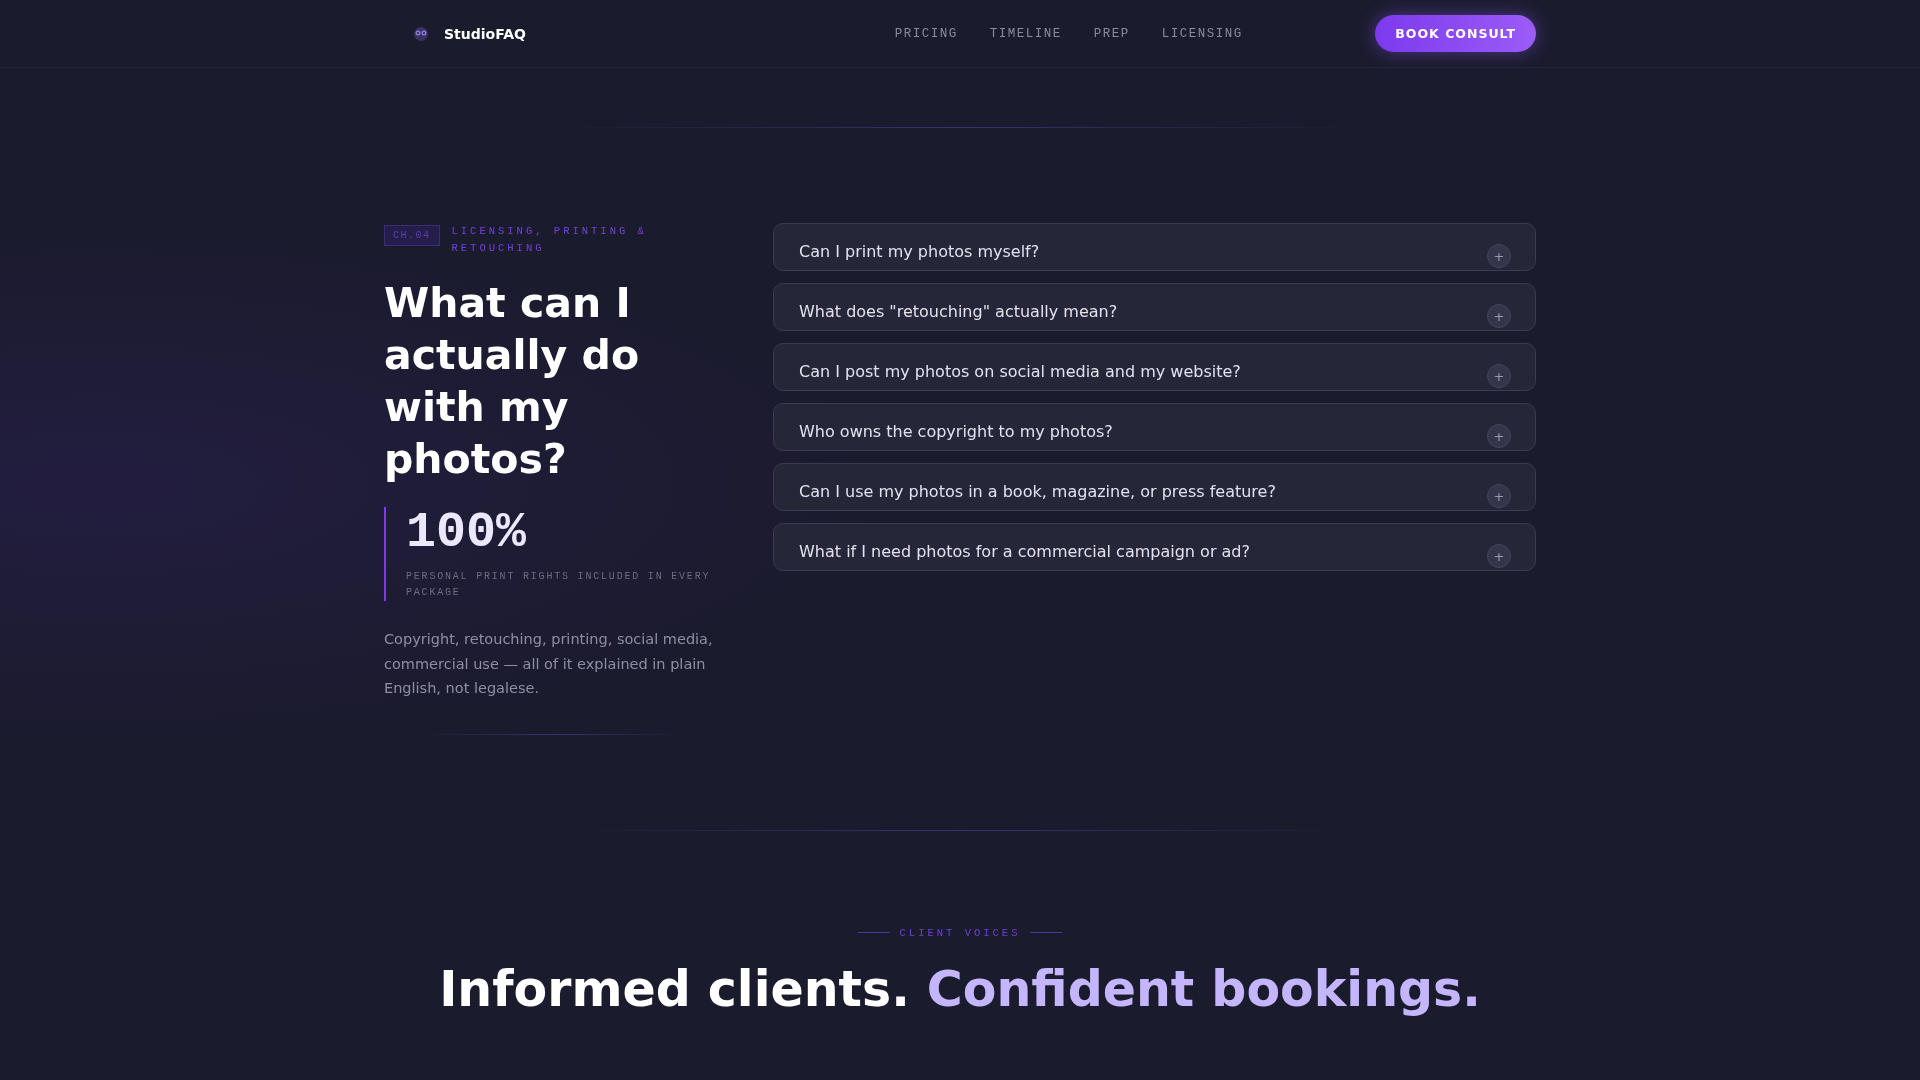 This screenshot has width=1920, height=1080. Describe the element at coordinates (549, 664) in the screenshot. I see `intro-paragraph: Copyright, retouching, printing, social media, commercial use — all of it explained in plain English, not legalese.` at that location.